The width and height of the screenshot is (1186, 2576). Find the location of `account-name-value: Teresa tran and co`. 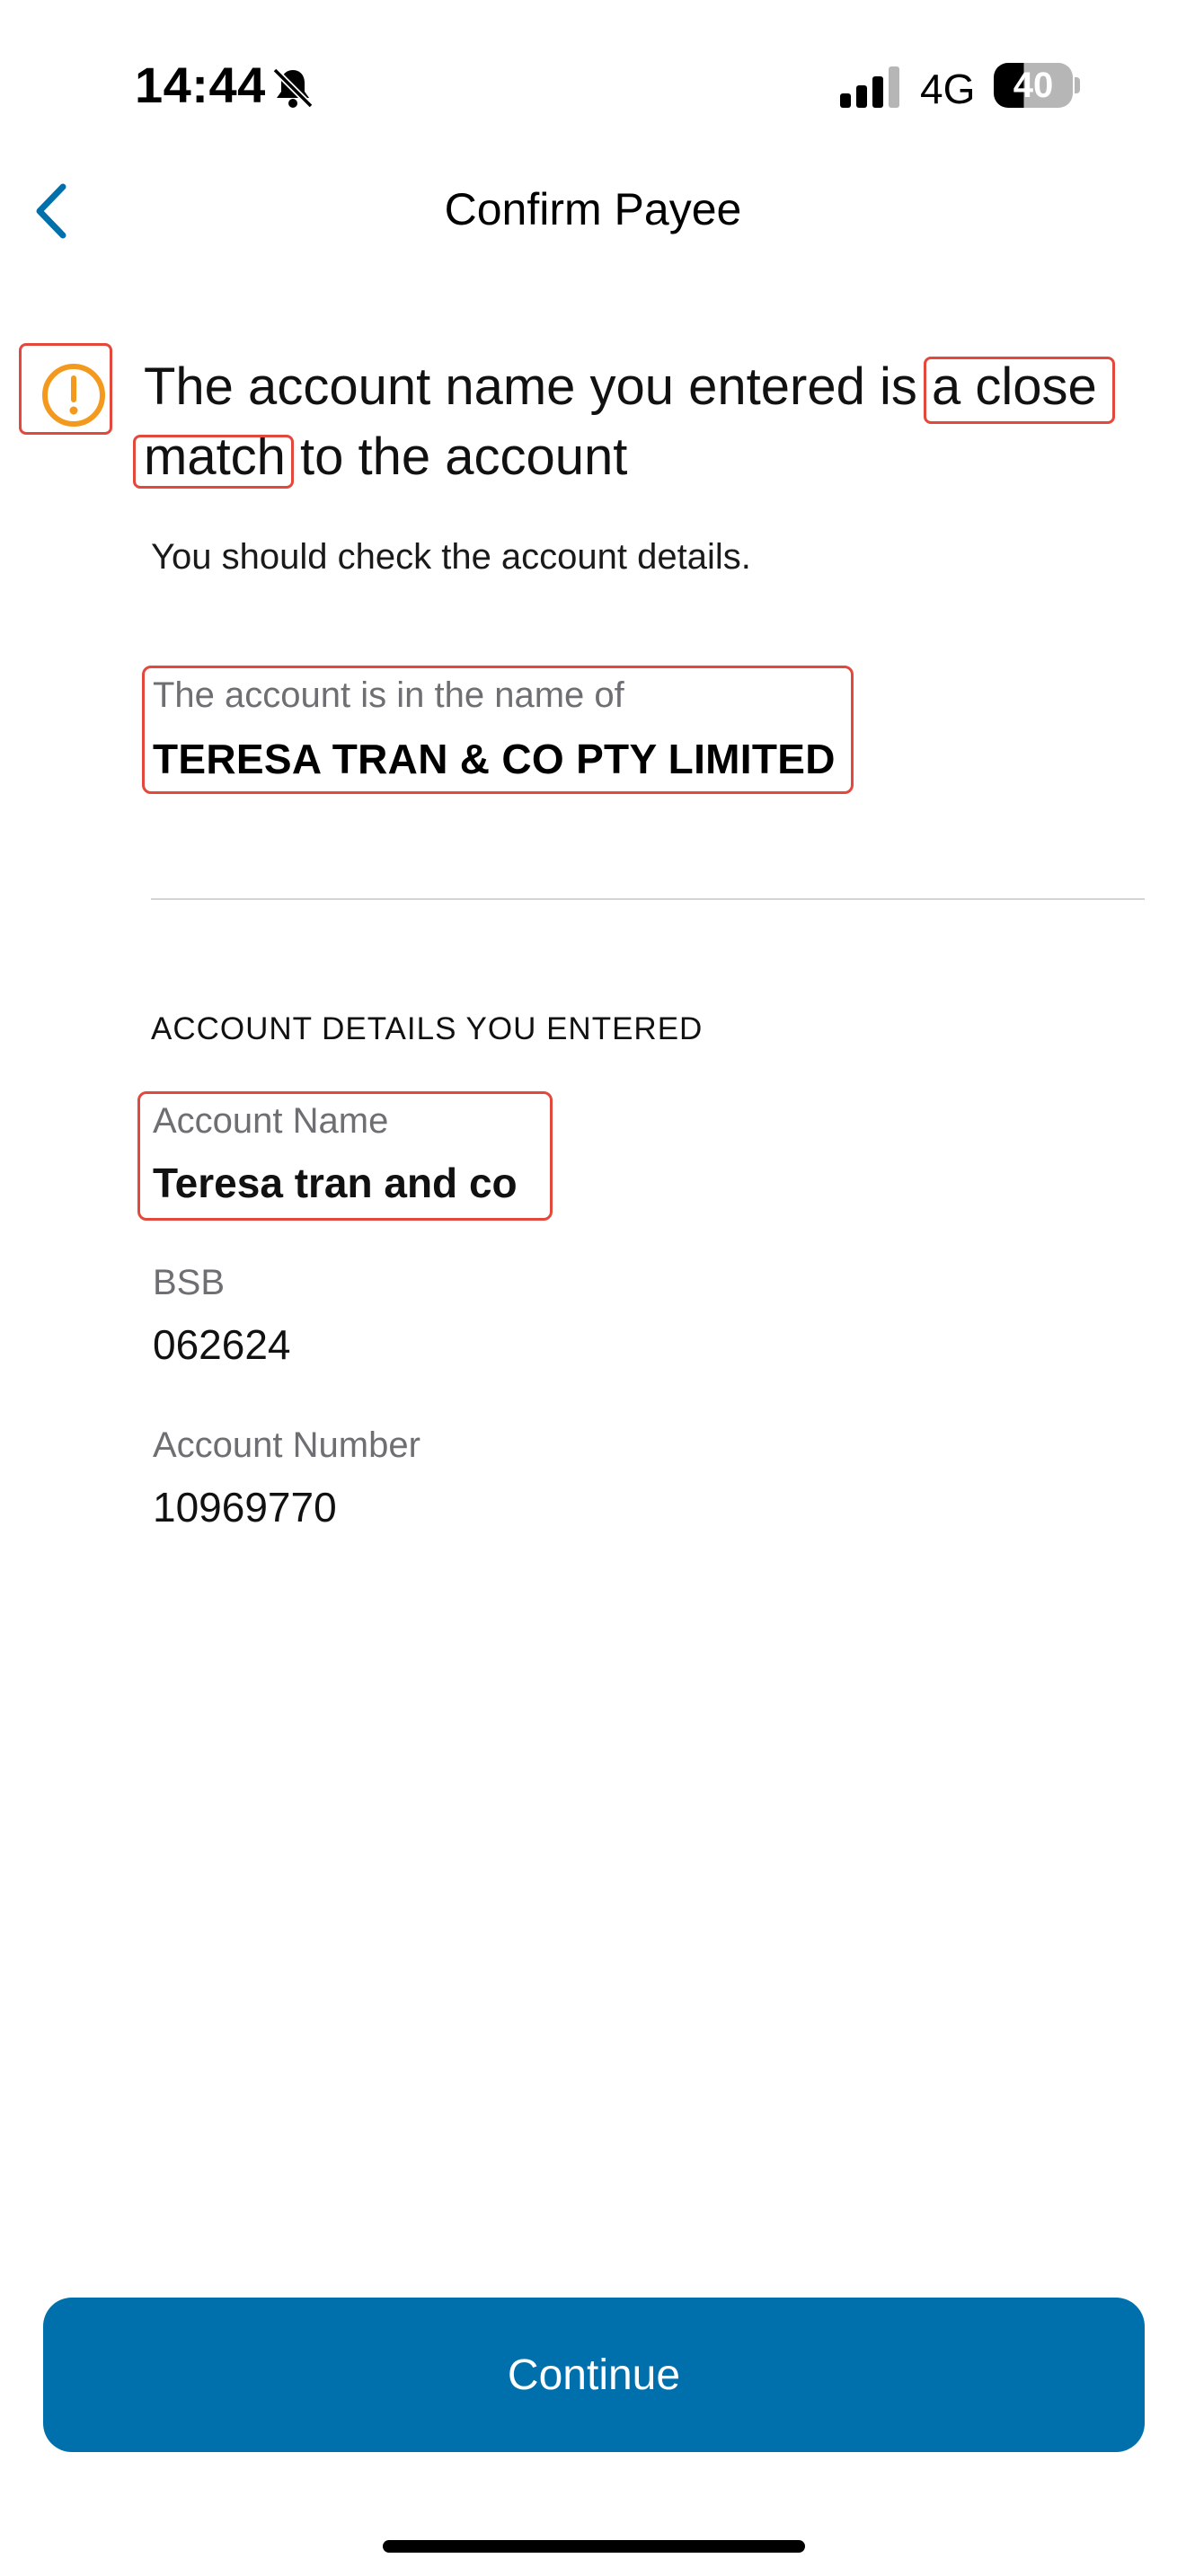

account-name-value: Teresa tran and co is located at coordinates (335, 1183).